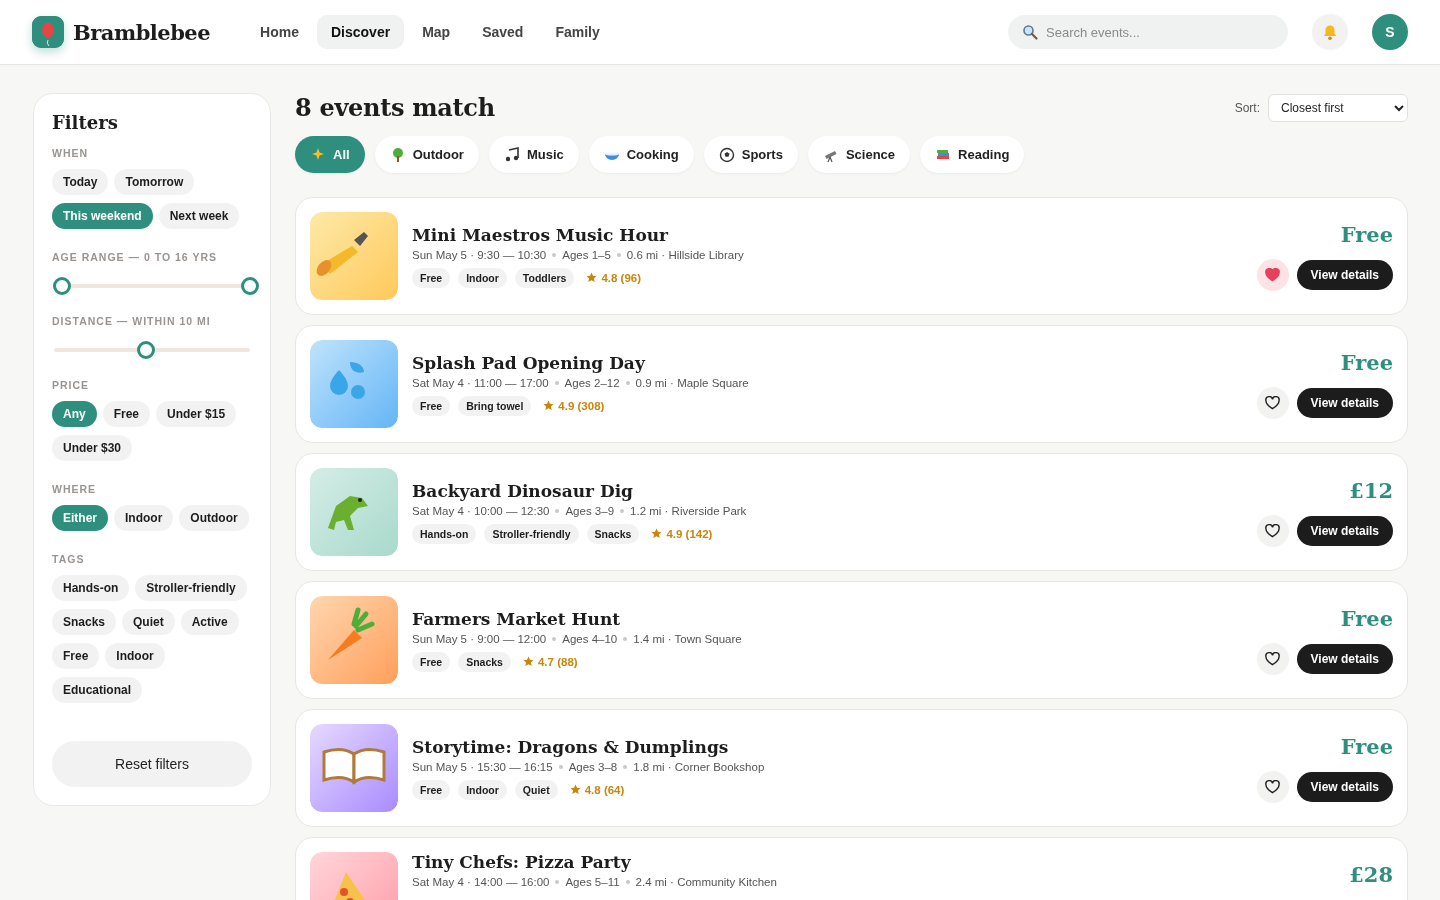  I want to click on event-tag: Bring towel, so click(495, 405).